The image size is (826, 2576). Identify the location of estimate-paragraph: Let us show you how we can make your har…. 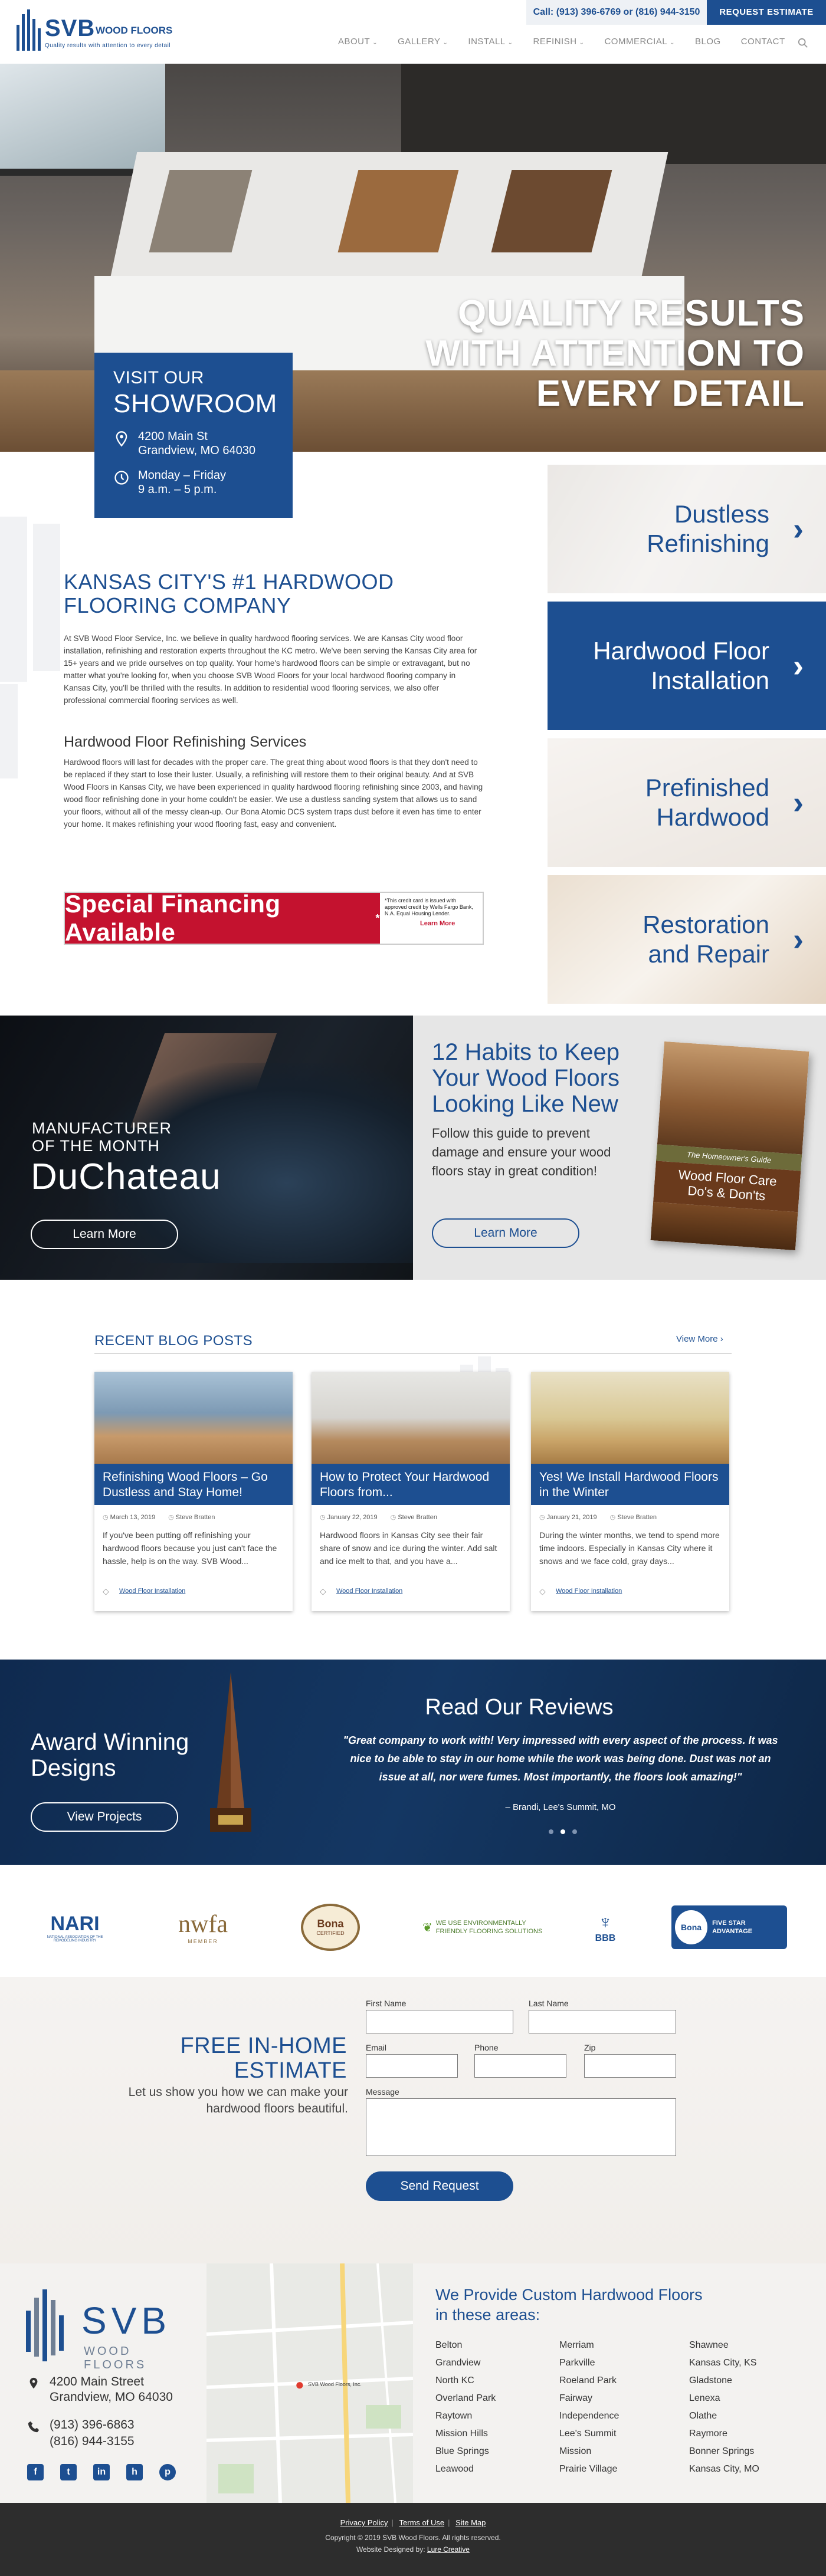
(238, 2100).